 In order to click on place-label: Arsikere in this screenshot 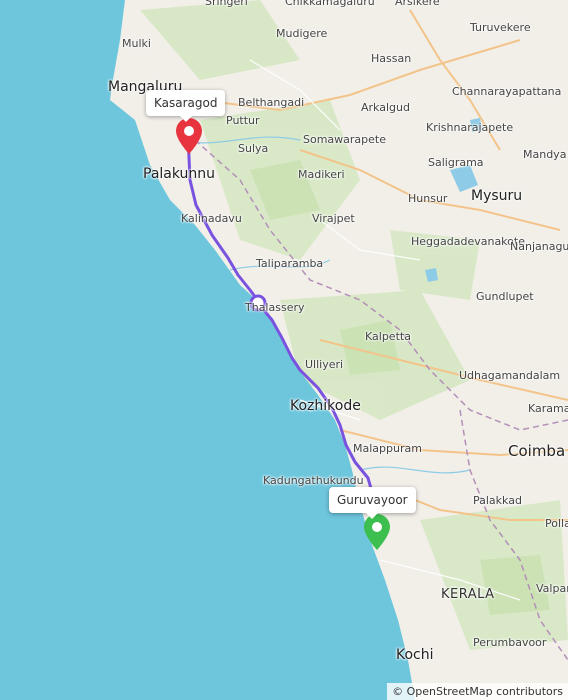, I will do `click(417, 4)`.